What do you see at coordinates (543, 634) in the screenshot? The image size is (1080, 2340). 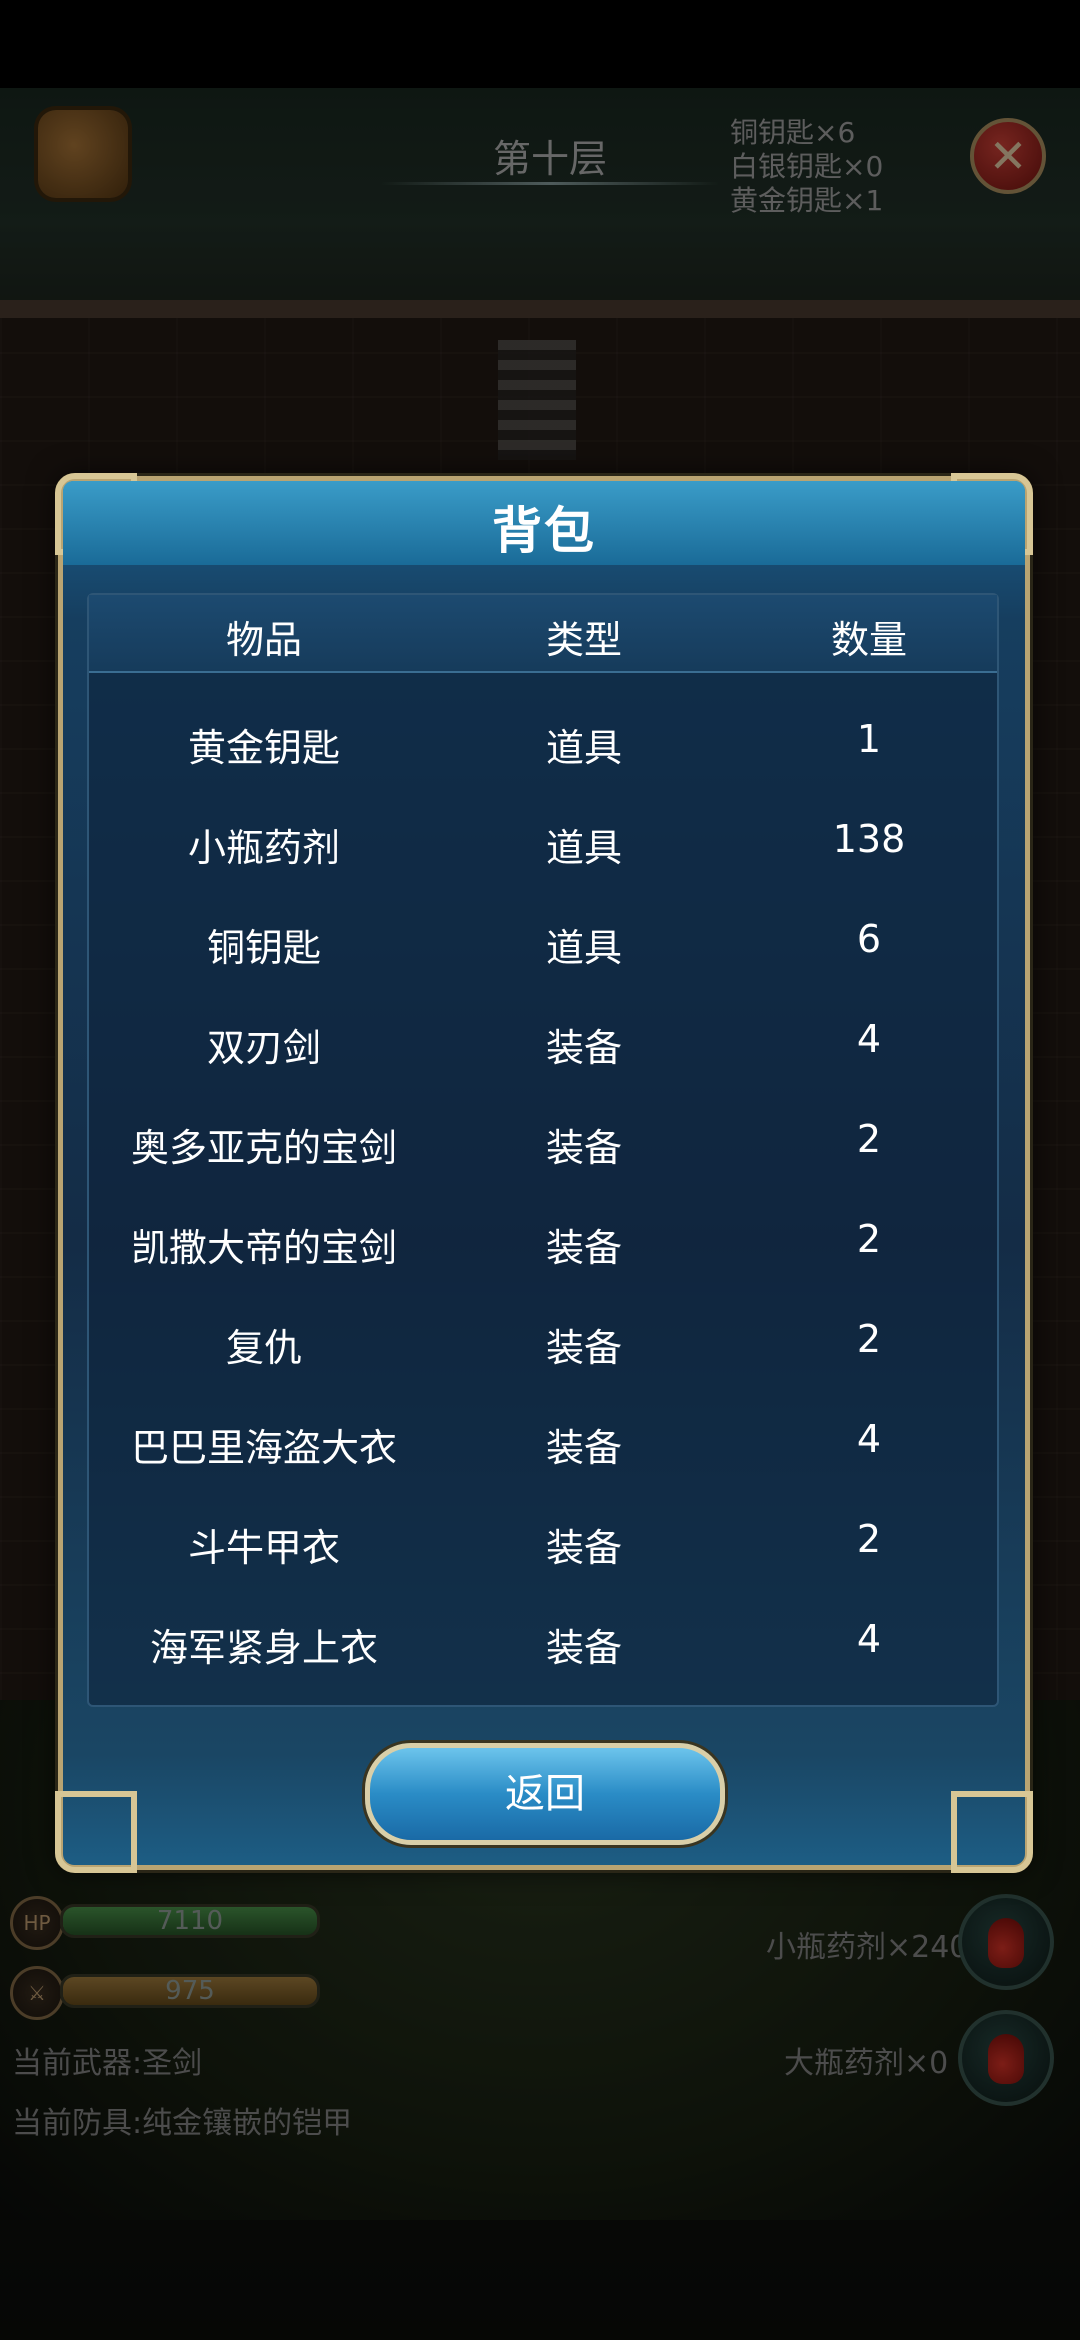 I see `table-header: 物品 类型 数量` at bounding box center [543, 634].